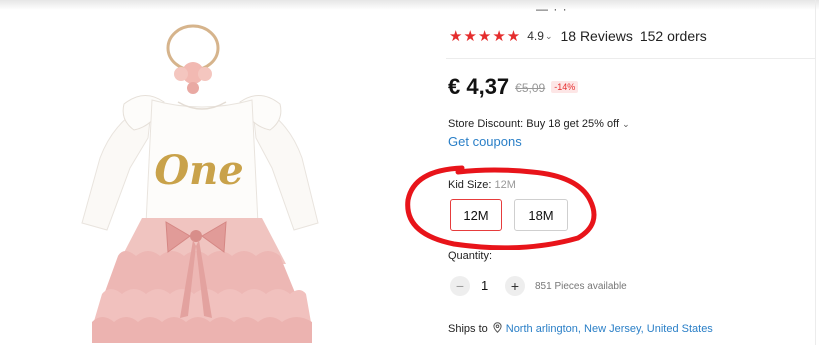  I want to click on quantity-value: 1, so click(484, 285).